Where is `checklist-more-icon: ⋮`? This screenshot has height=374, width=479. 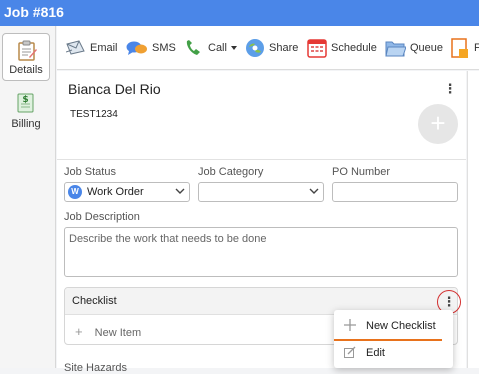 checklist-more-icon: ⋮ is located at coordinates (449, 302).